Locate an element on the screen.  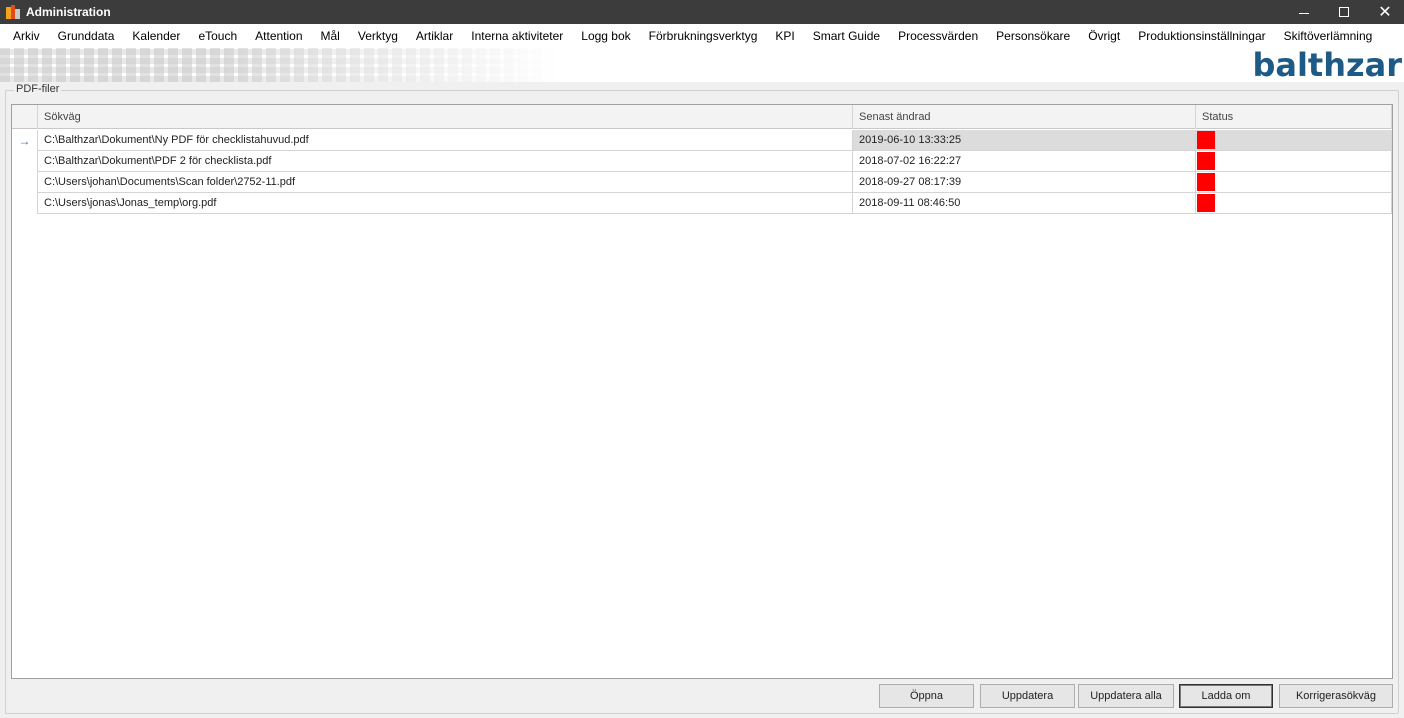
row-indicator-header is located at coordinates (24, 117).